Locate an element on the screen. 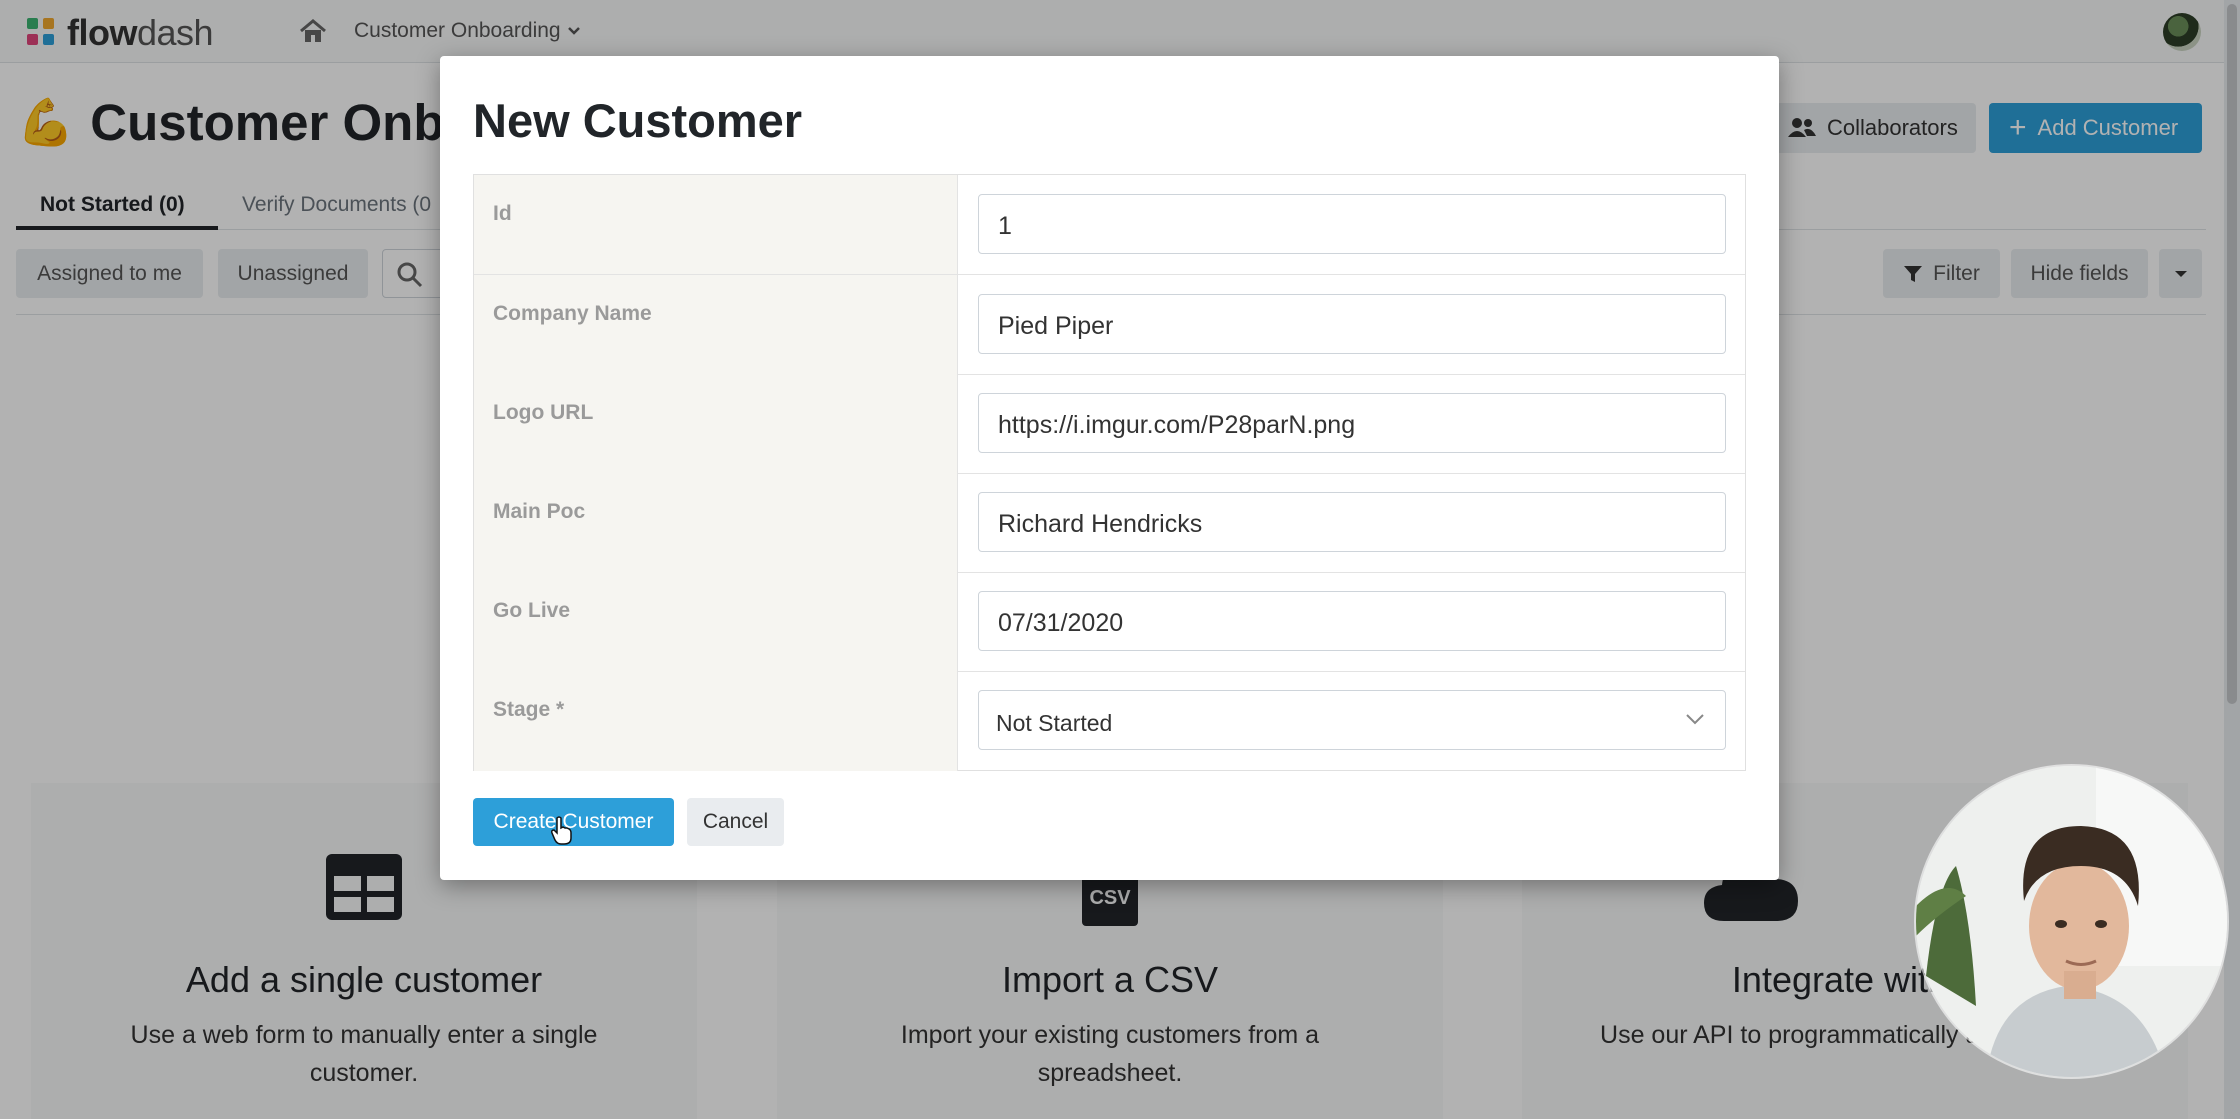 The image size is (2240, 1119). create-customer-button: Create Customer is located at coordinates (573, 822).